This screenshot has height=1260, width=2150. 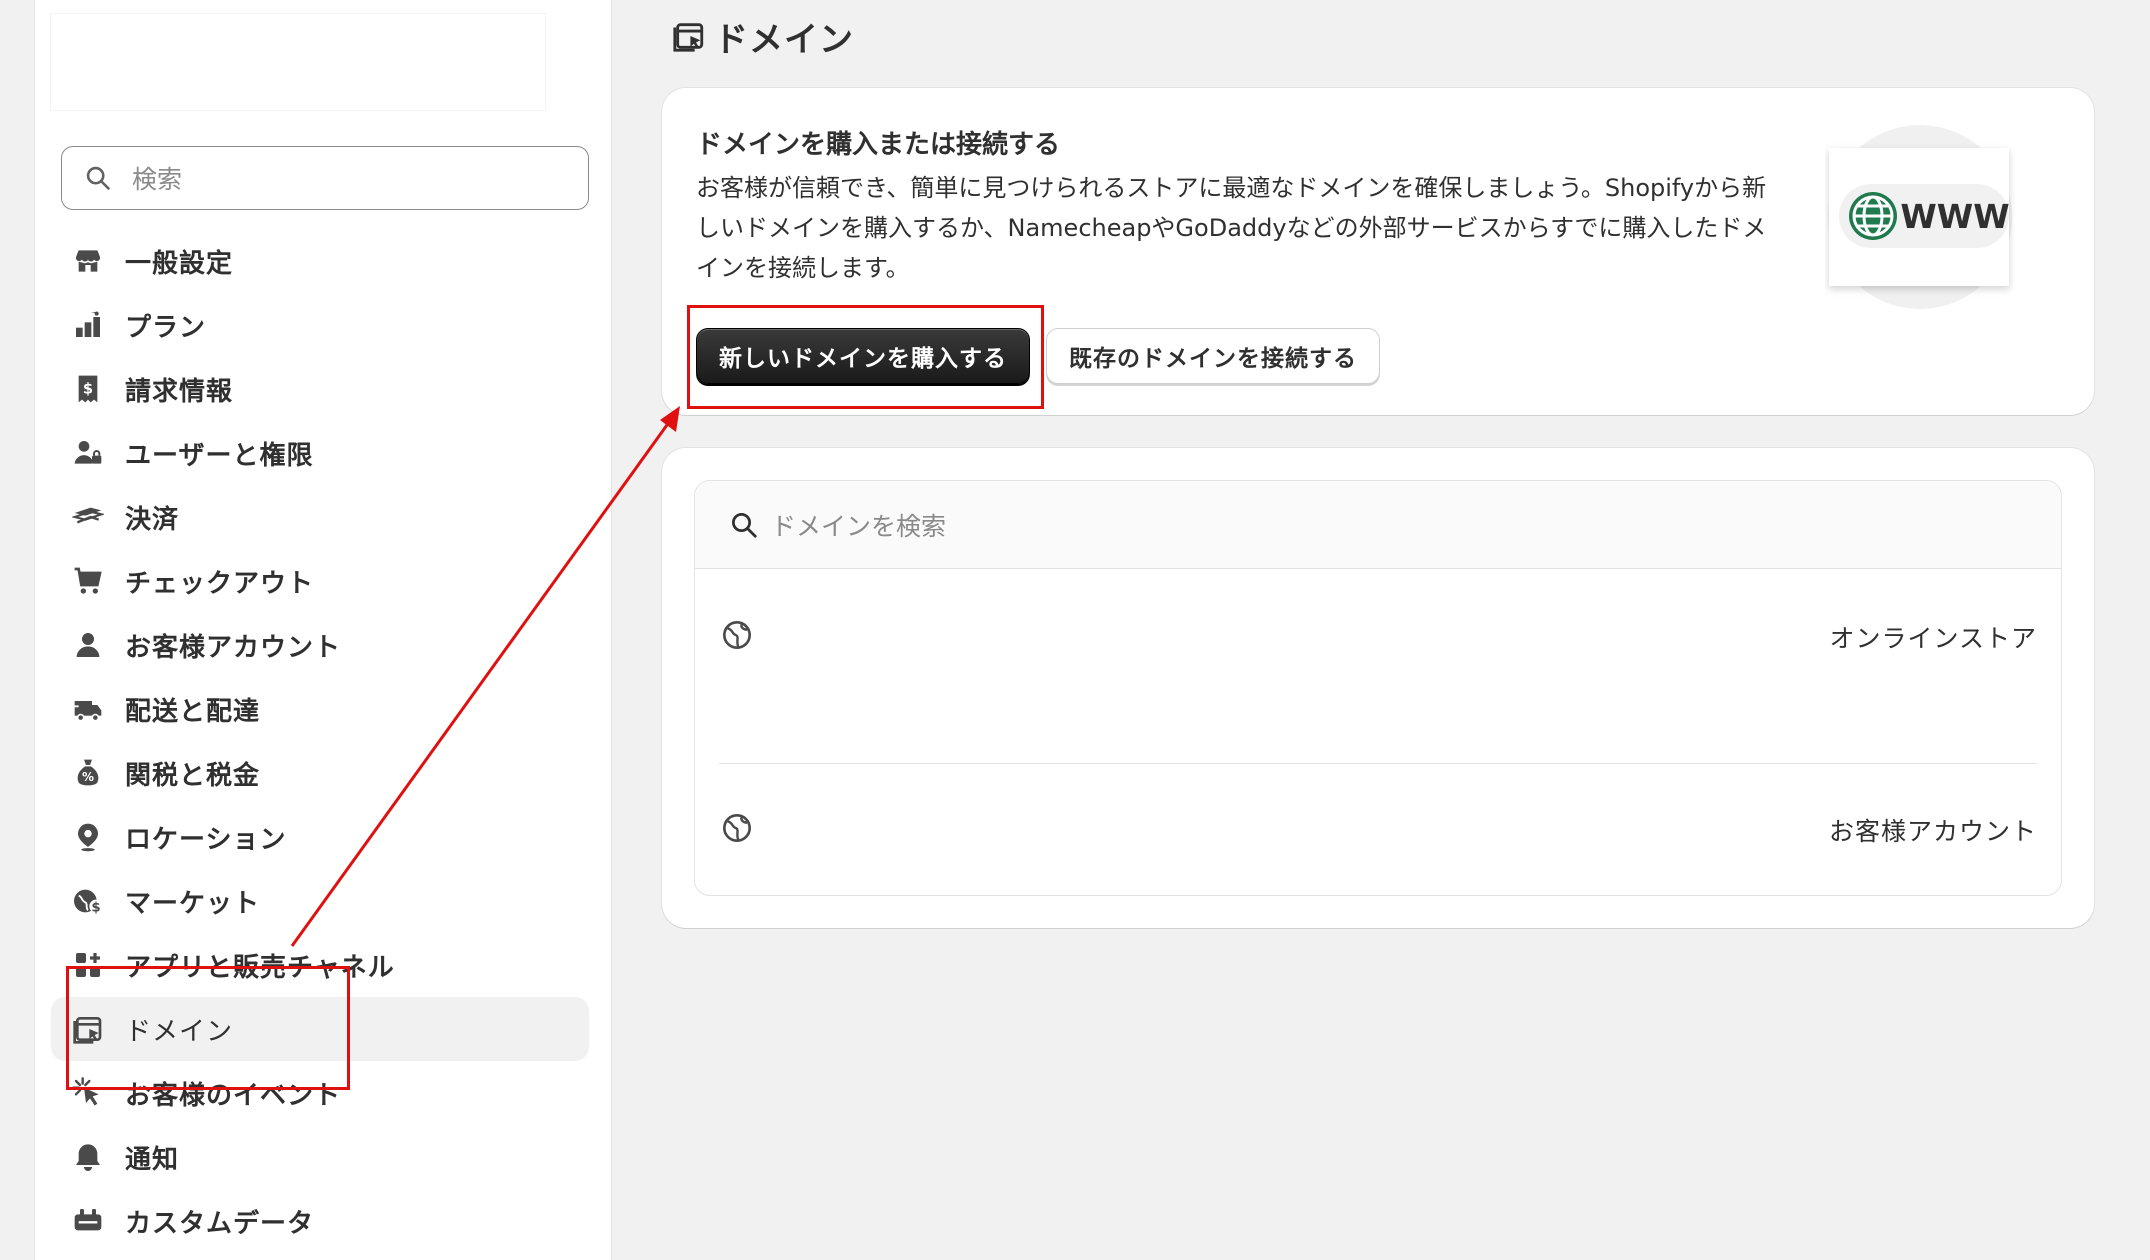 What do you see at coordinates (1378, 828) in the screenshot?
I see `domain-row: お客様アカウント` at bounding box center [1378, 828].